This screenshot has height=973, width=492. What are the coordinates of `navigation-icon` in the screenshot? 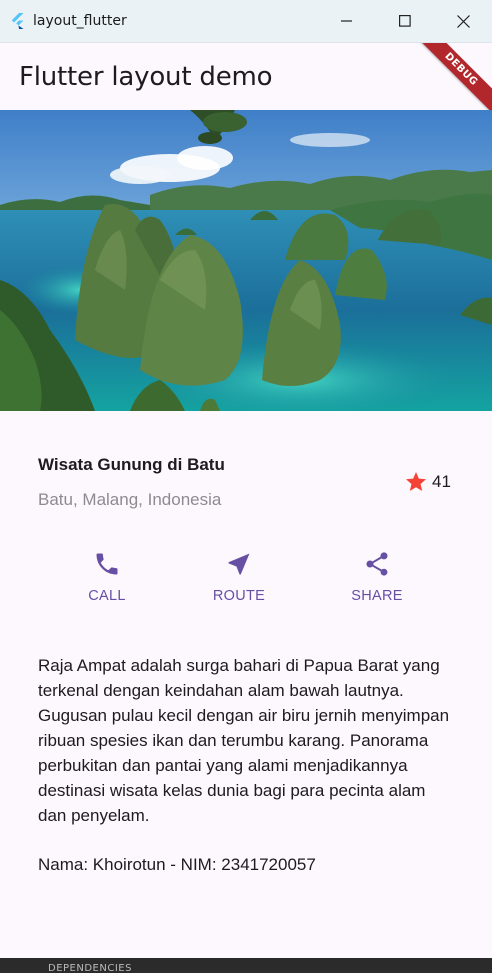 It's located at (239, 564).